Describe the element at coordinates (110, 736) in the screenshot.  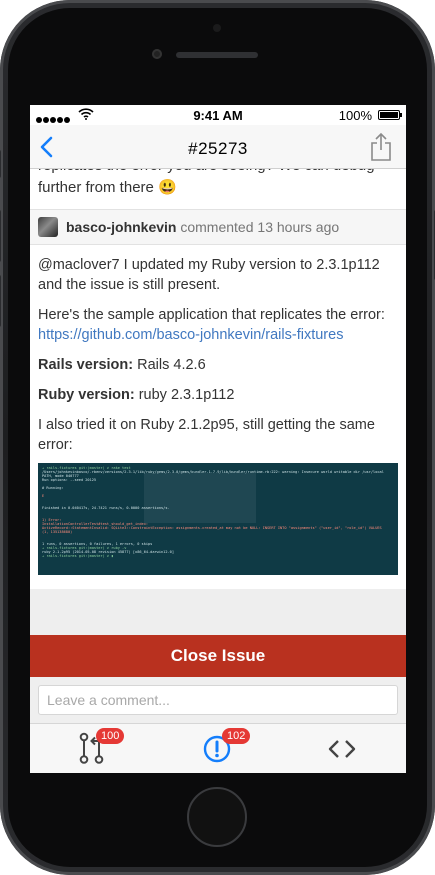
I see `pull-requests-badge: 100` at that location.